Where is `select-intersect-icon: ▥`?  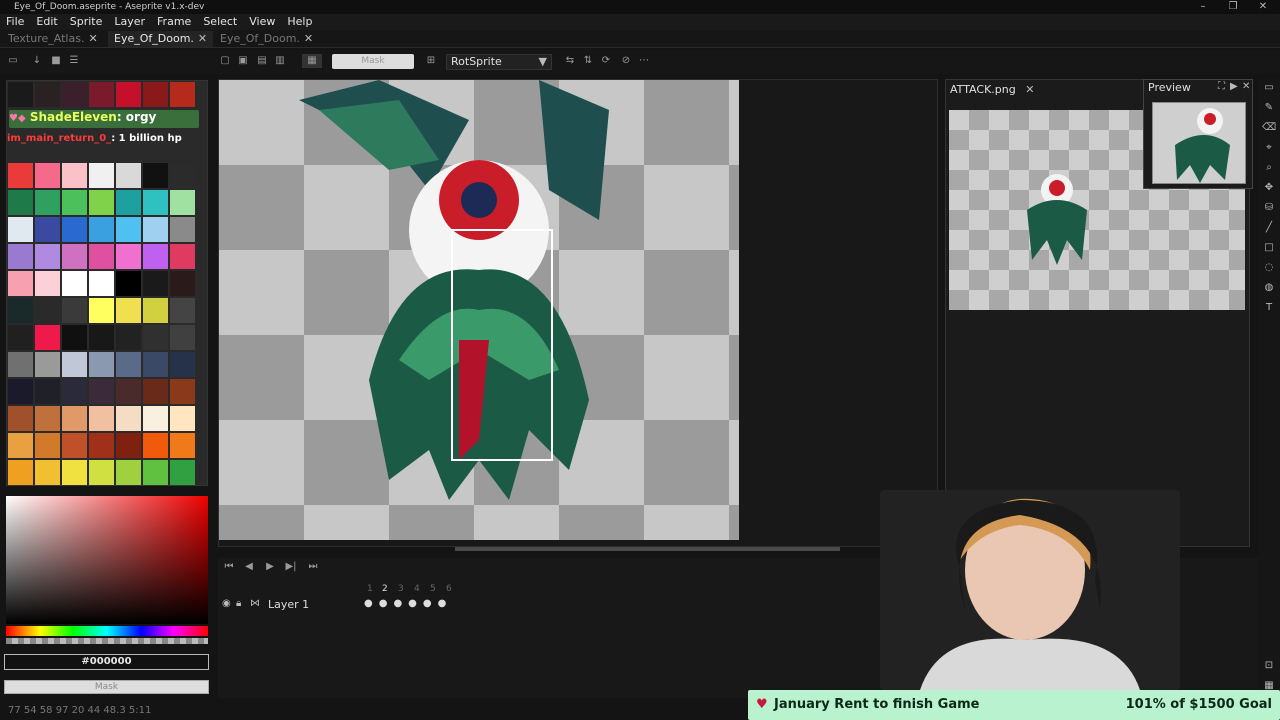 select-intersect-icon: ▥ is located at coordinates (280, 61).